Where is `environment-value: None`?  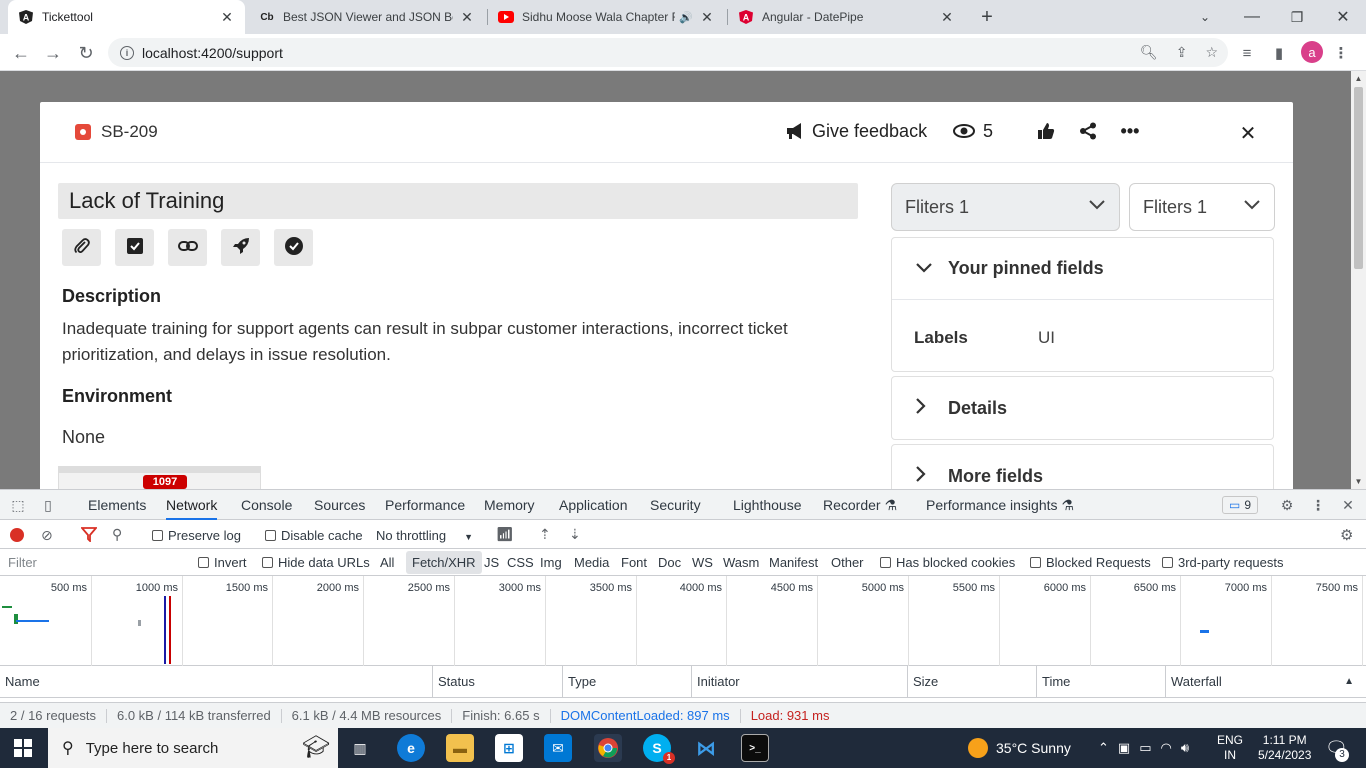 environment-value: None is located at coordinates (83, 437).